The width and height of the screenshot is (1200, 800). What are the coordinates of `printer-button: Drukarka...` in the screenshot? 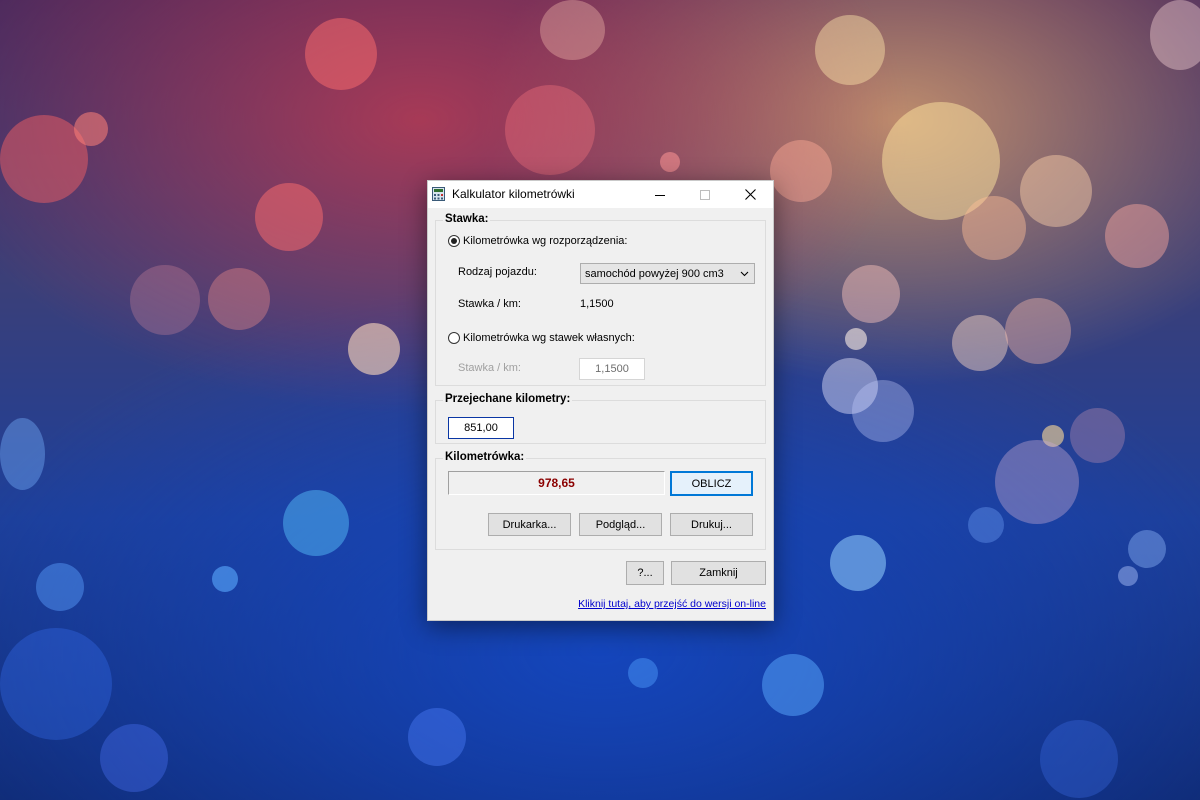 It's located at (529, 524).